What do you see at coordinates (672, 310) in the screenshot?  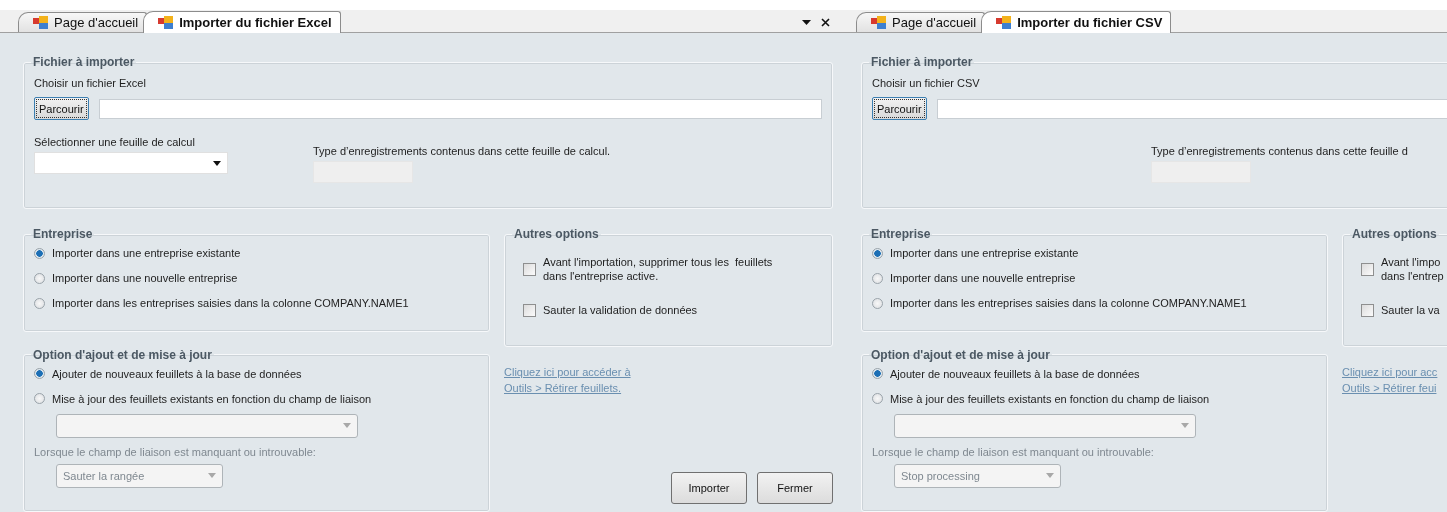 I see `checkbox-option: Sauter la validation de données` at bounding box center [672, 310].